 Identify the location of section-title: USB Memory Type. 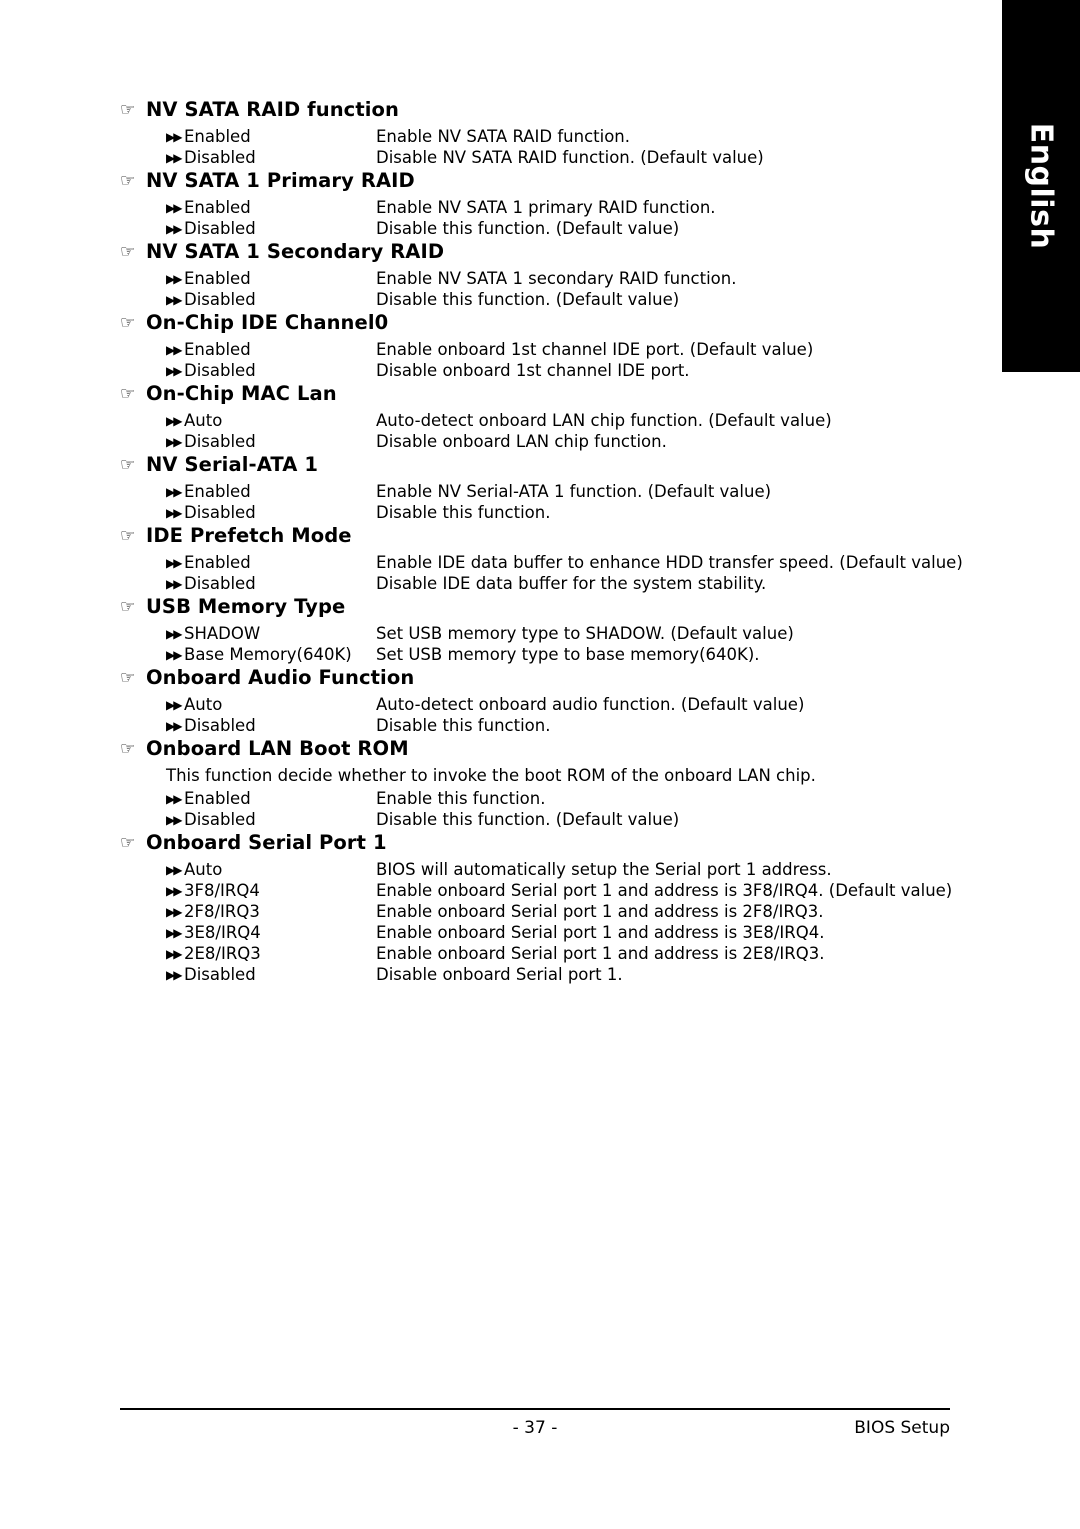
(246, 606).